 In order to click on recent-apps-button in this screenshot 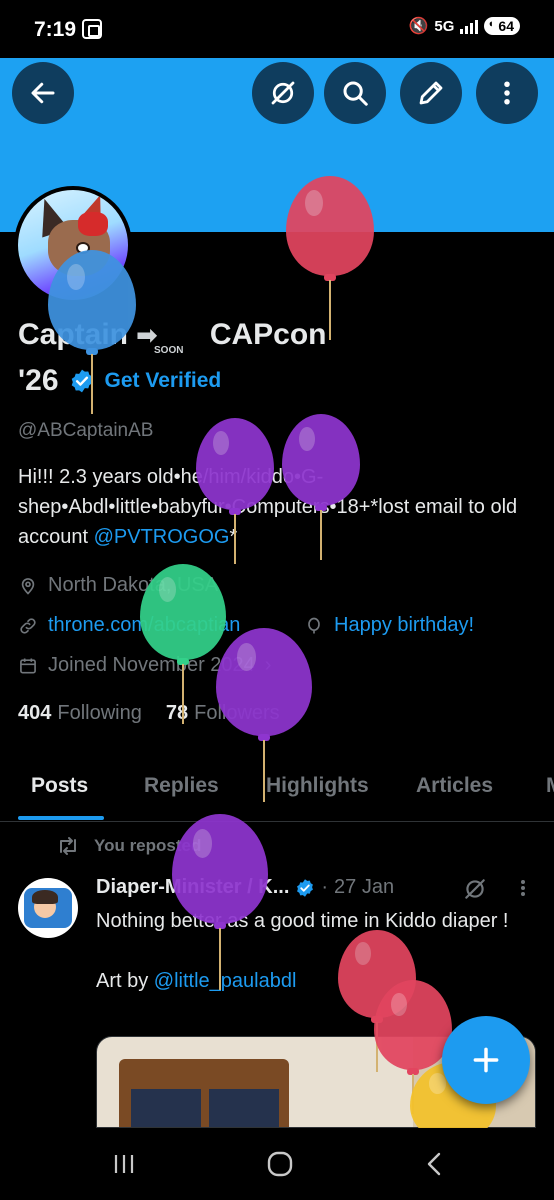, I will do `click(124, 1164)`.